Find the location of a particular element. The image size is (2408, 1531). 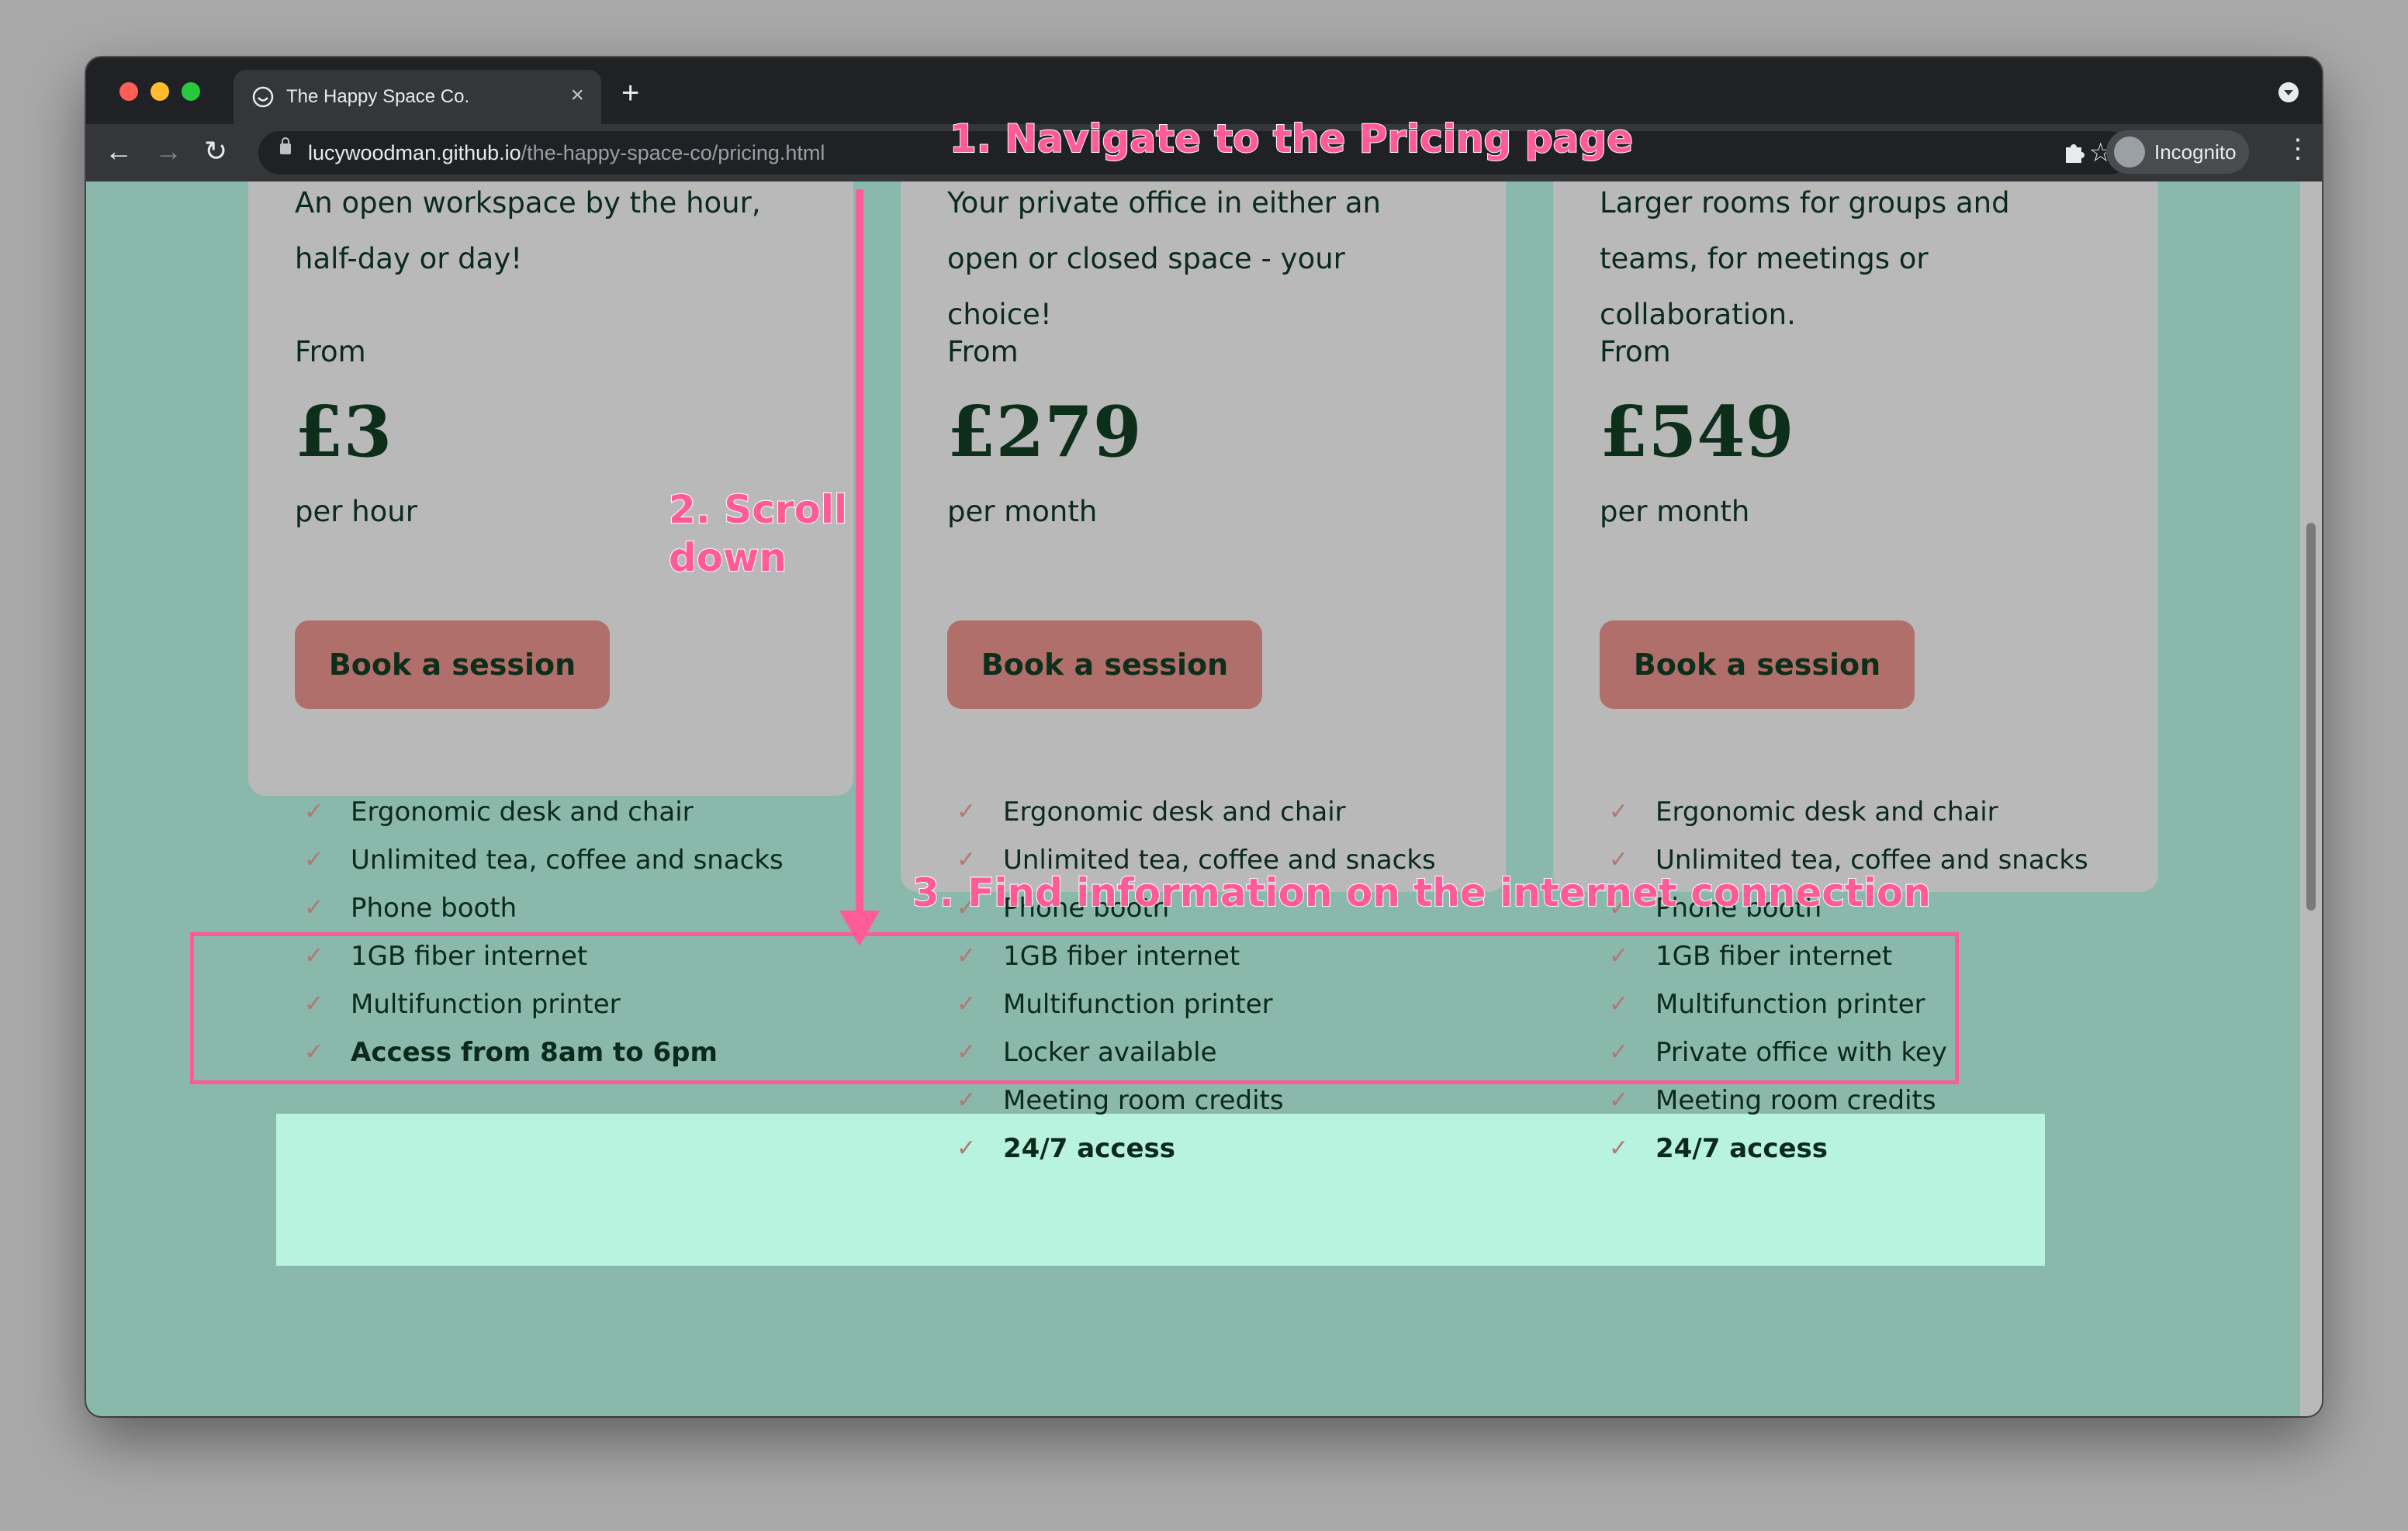

extensions-puzzle-icon is located at coordinates (2074, 151).